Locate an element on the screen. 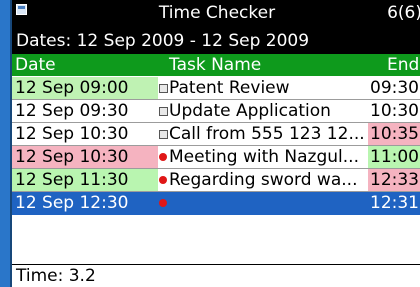  row-task: Patent Review is located at coordinates (289, 88).